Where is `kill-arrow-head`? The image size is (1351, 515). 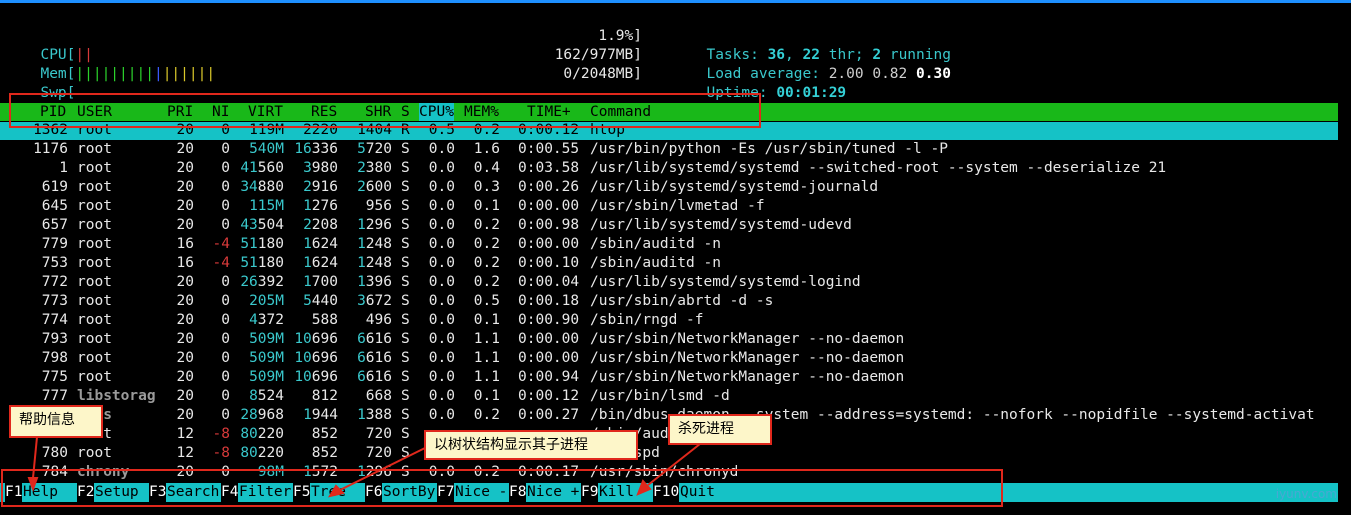
kill-arrow-head is located at coordinates (644, 487).